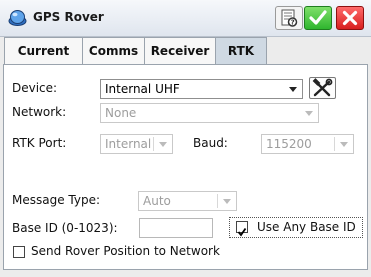  I want to click on rtk-port-select: Internal, so click(136, 144).